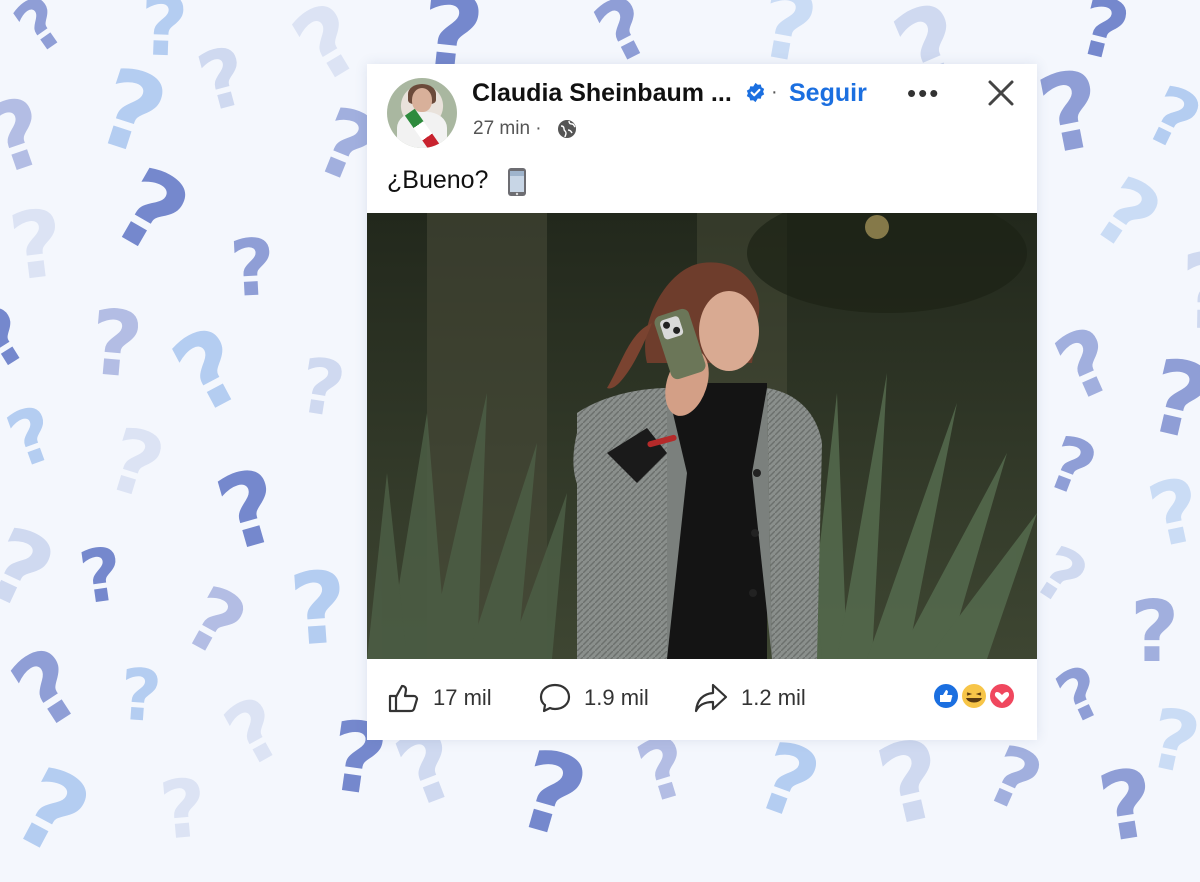 The height and width of the screenshot is (882, 1200). I want to click on mobile-phone-emoji, so click(517, 182).